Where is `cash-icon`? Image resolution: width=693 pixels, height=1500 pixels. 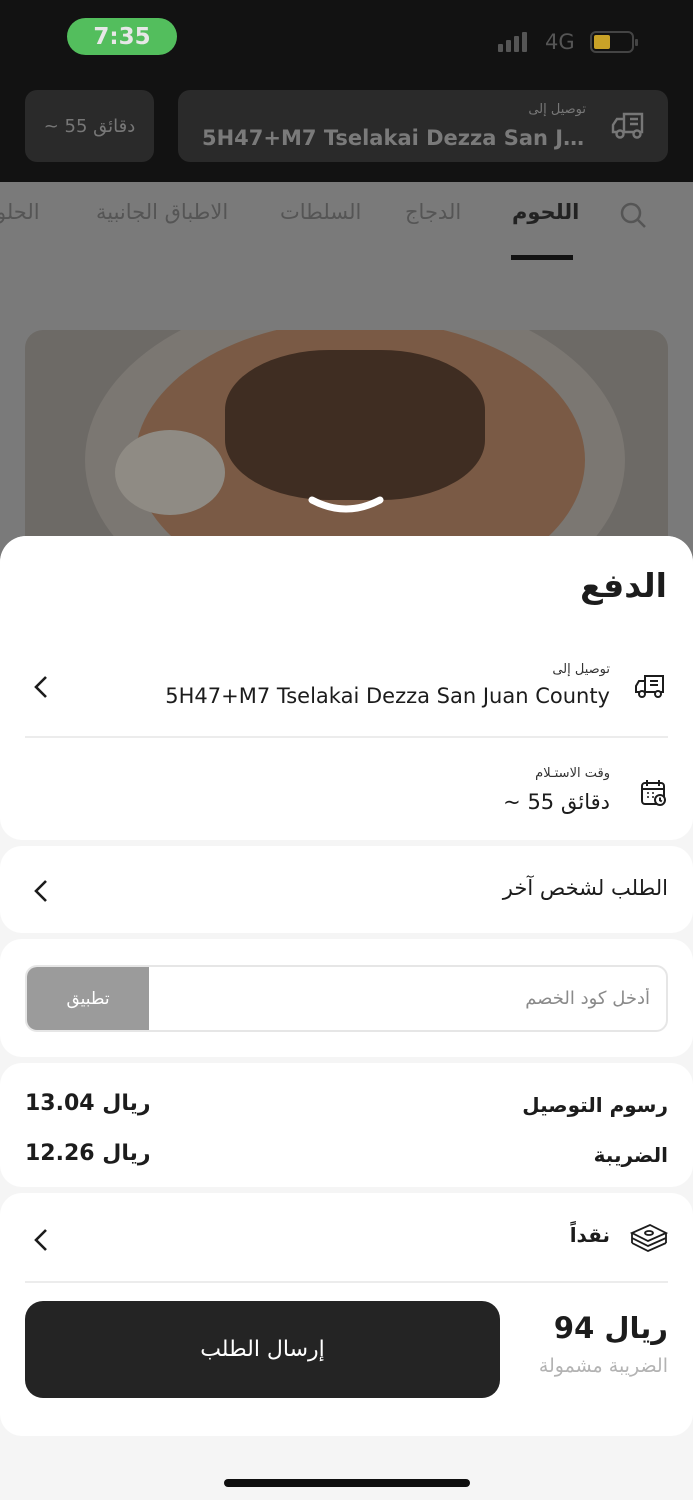 cash-icon is located at coordinates (649, 1239).